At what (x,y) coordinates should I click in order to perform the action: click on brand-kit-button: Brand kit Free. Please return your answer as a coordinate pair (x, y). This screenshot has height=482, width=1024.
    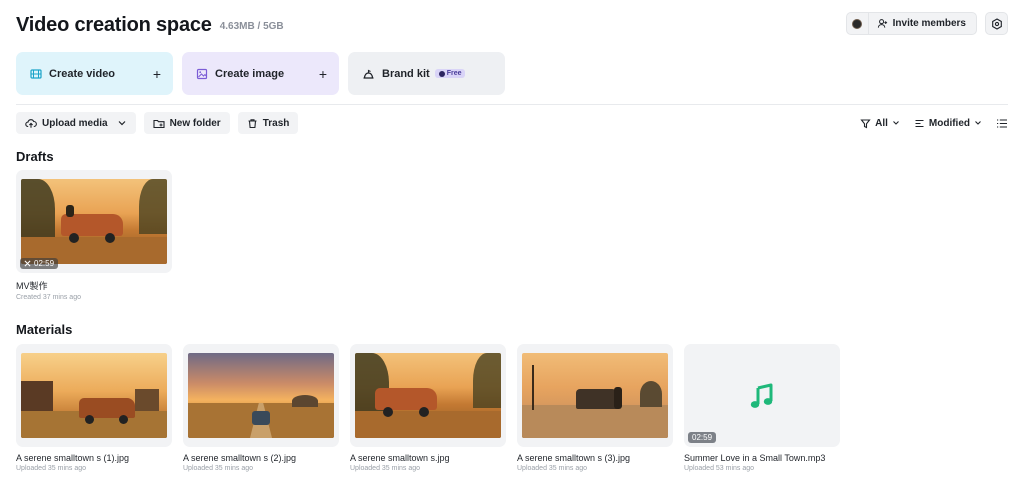
    Looking at the image, I should click on (426, 73).